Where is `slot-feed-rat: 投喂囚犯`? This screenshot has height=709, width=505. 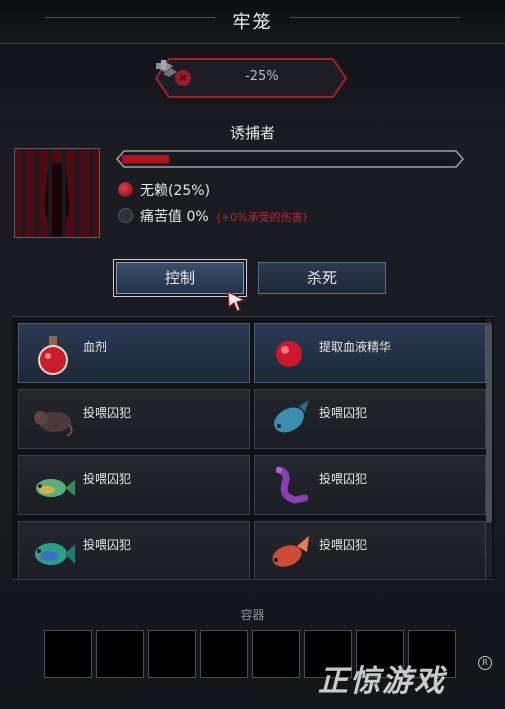
slot-feed-rat: 投喂囚犯 is located at coordinates (134, 419).